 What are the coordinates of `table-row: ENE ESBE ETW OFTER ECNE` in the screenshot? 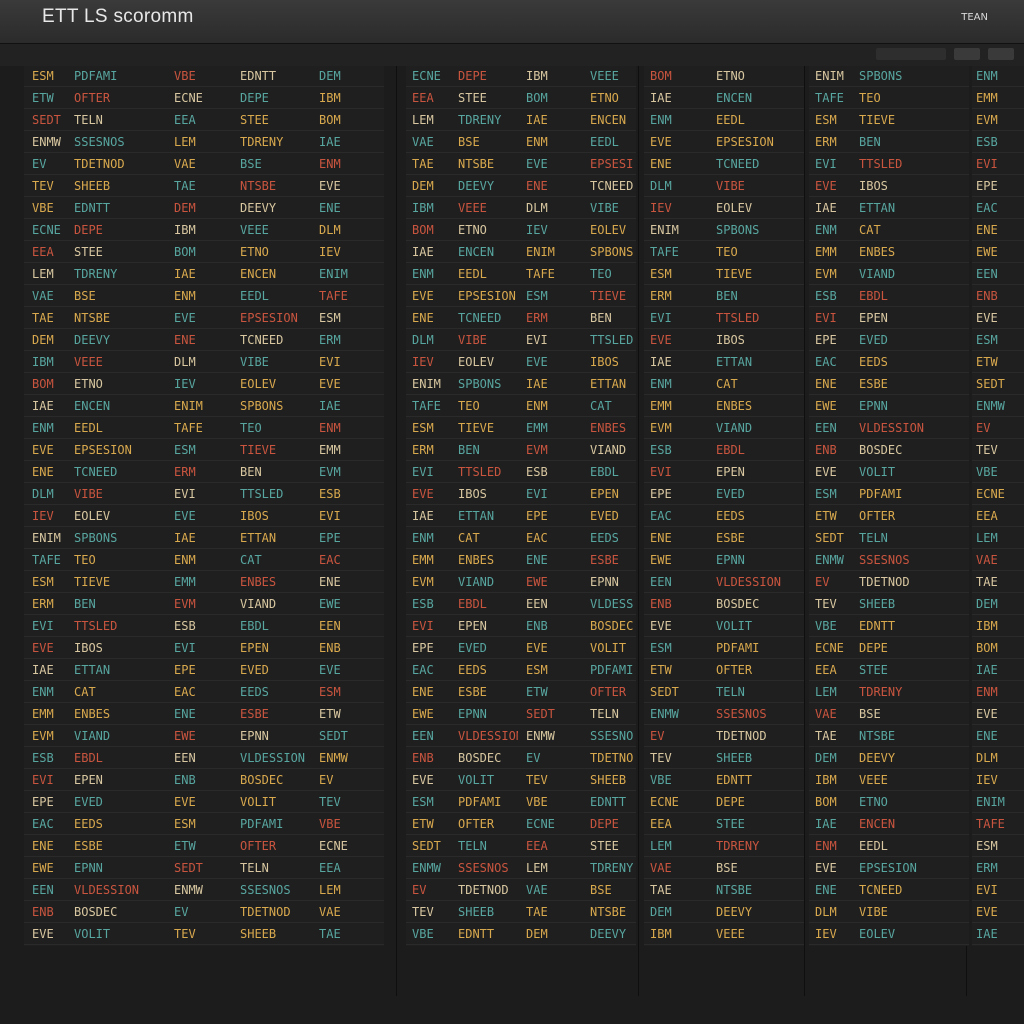 It's located at (204, 846).